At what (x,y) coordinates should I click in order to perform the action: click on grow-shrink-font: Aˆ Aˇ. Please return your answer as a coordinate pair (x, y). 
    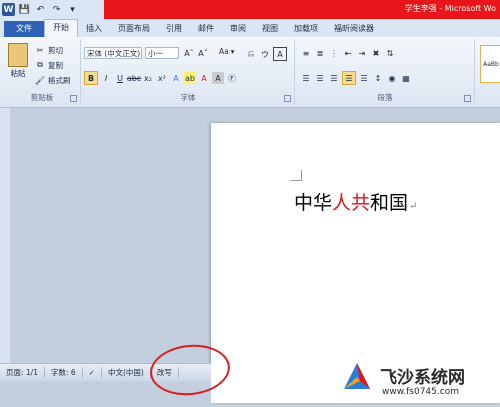
    Looking at the image, I should click on (196, 53).